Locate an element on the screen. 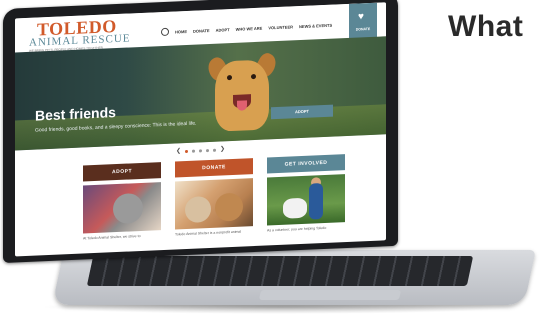 The image size is (550, 321). donate-card-image is located at coordinates (214, 204).